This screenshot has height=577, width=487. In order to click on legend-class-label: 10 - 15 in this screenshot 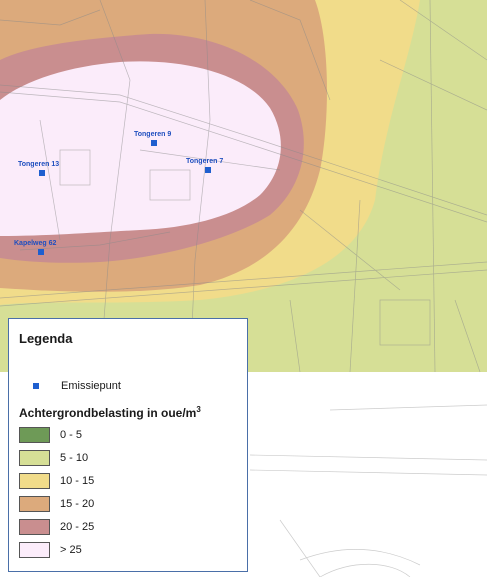, I will do `click(77, 481)`.